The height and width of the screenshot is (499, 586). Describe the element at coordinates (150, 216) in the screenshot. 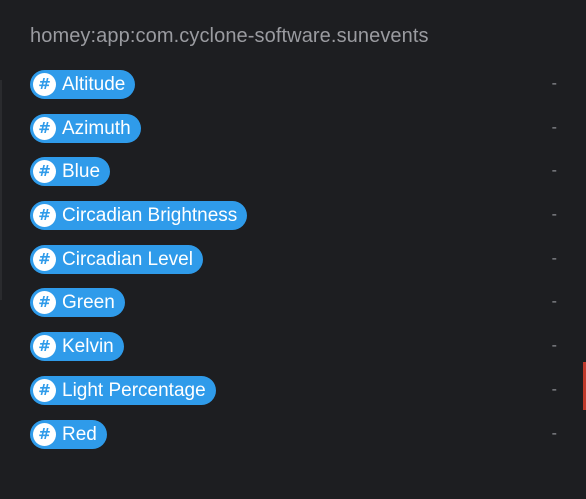

I see `variable-label: Circadian Brightness` at that location.